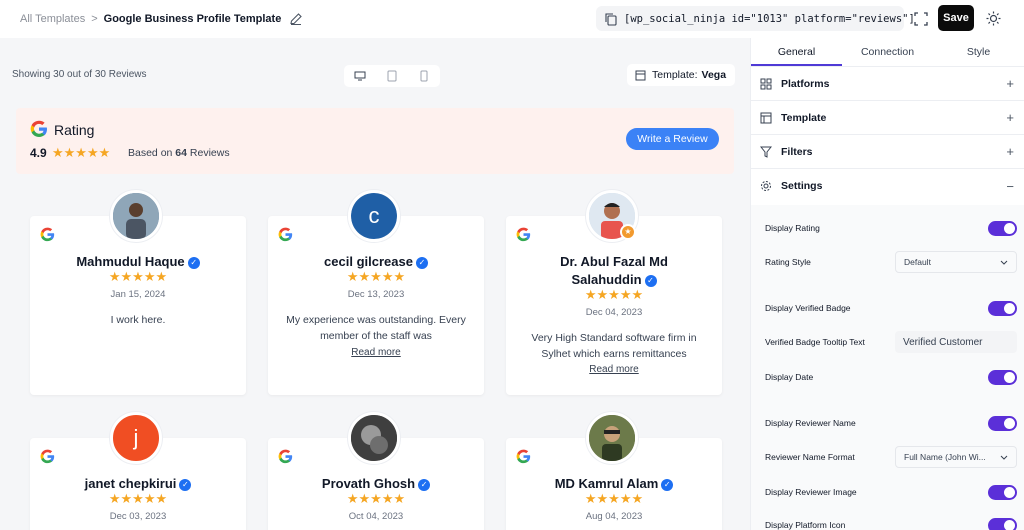 This screenshot has width=1024, height=530. What do you see at coordinates (296, 19) in the screenshot?
I see `pencil-icon` at bounding box center [296, 19].